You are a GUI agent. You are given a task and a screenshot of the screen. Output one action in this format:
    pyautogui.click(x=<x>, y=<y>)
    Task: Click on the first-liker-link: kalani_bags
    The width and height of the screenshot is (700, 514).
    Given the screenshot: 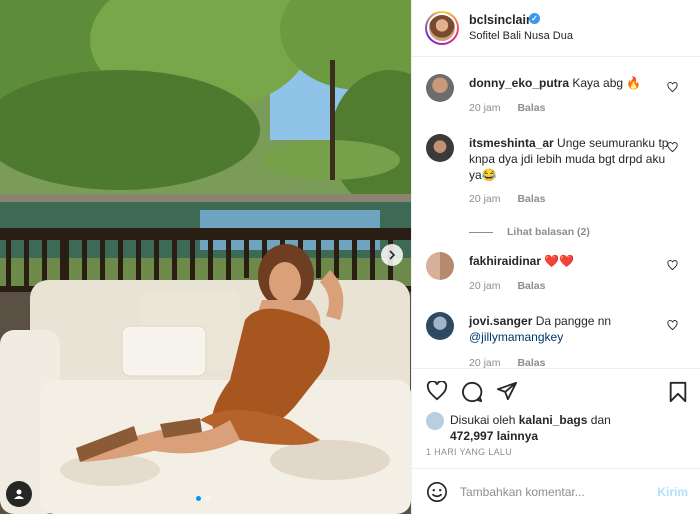 What is the action you would take?
    pyautogui.click(x=553, y=420)
    